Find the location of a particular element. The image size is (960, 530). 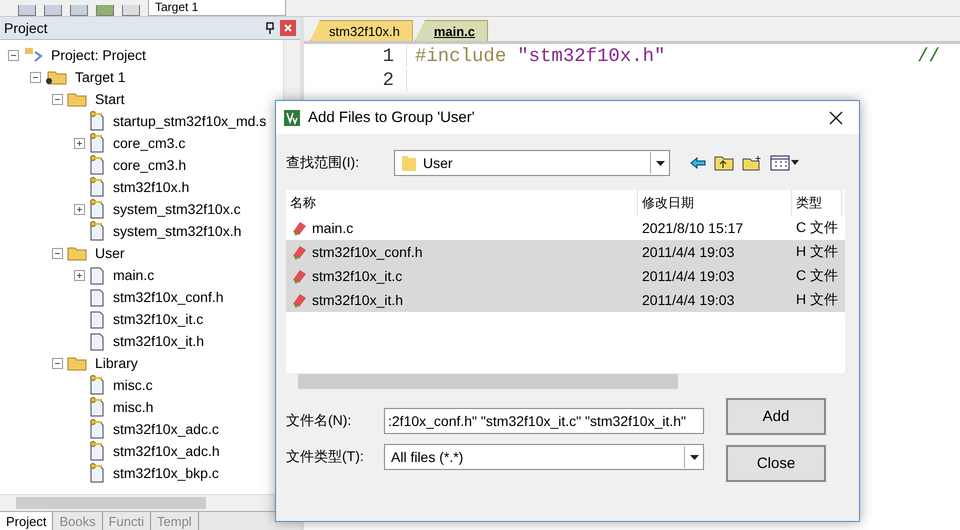

file-name-field: :2f10x_conf.h" "stm32f10x_it.c" "stm32f10x_it.h" is located at coordinates (544, 421).